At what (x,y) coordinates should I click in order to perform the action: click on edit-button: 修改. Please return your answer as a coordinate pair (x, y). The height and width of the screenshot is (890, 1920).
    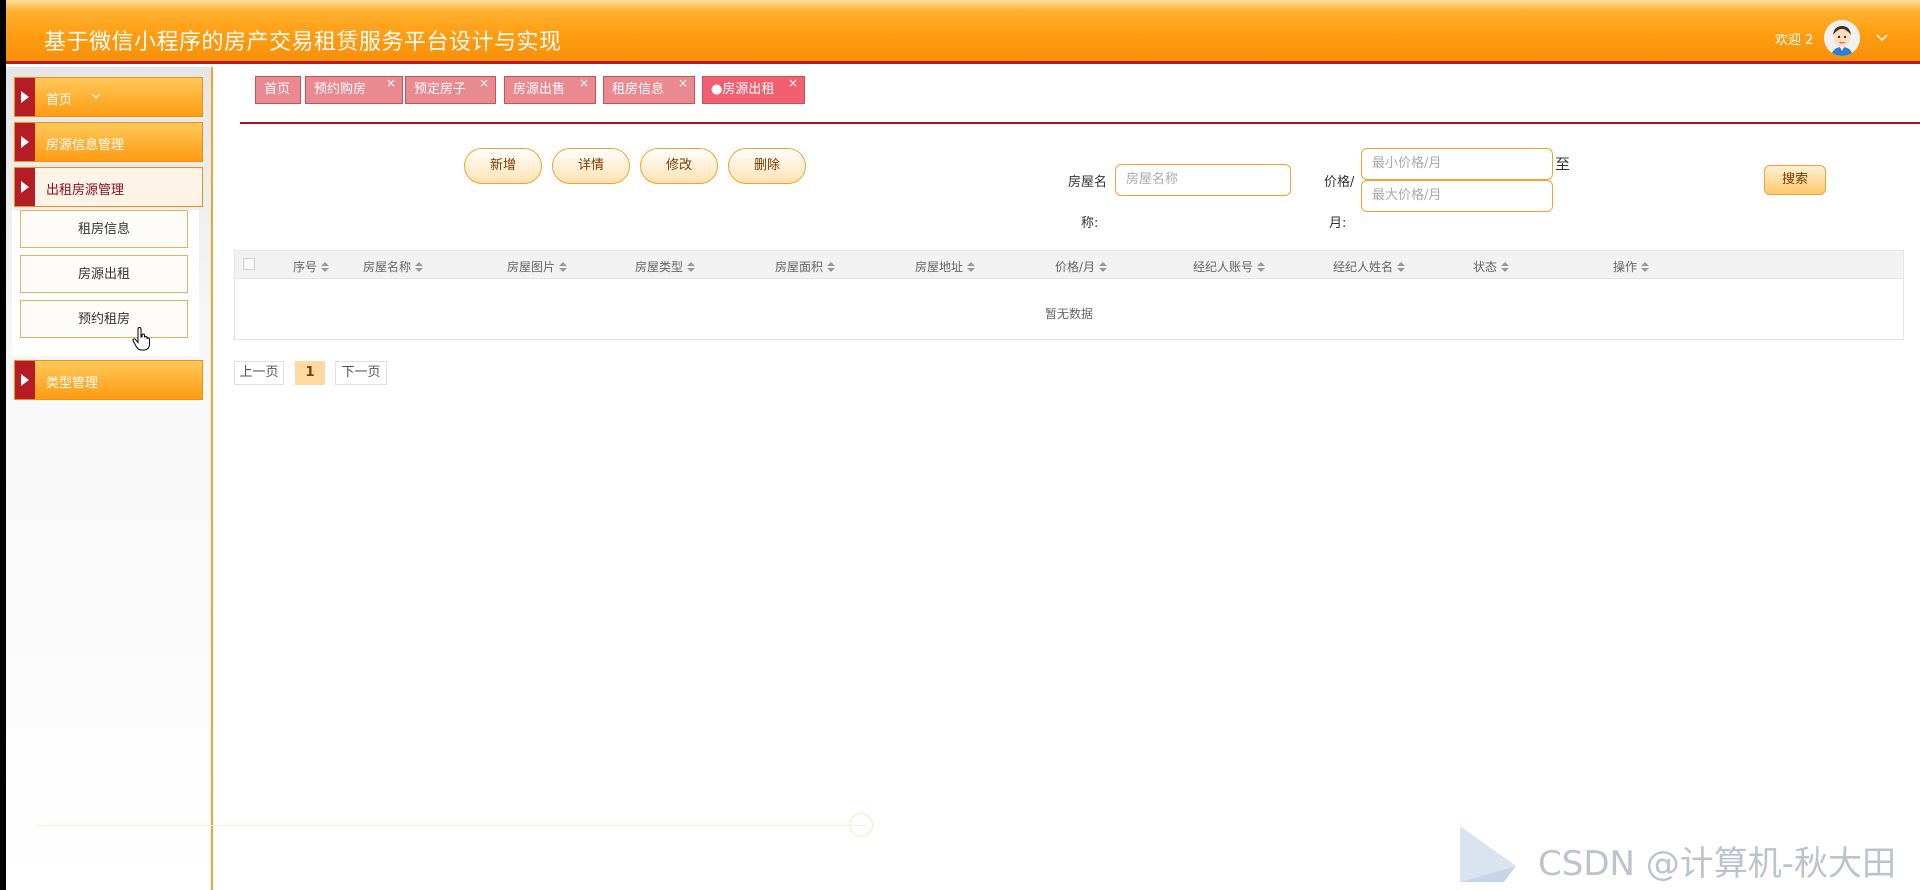
    Looking at the image, I should click on (679, 166).